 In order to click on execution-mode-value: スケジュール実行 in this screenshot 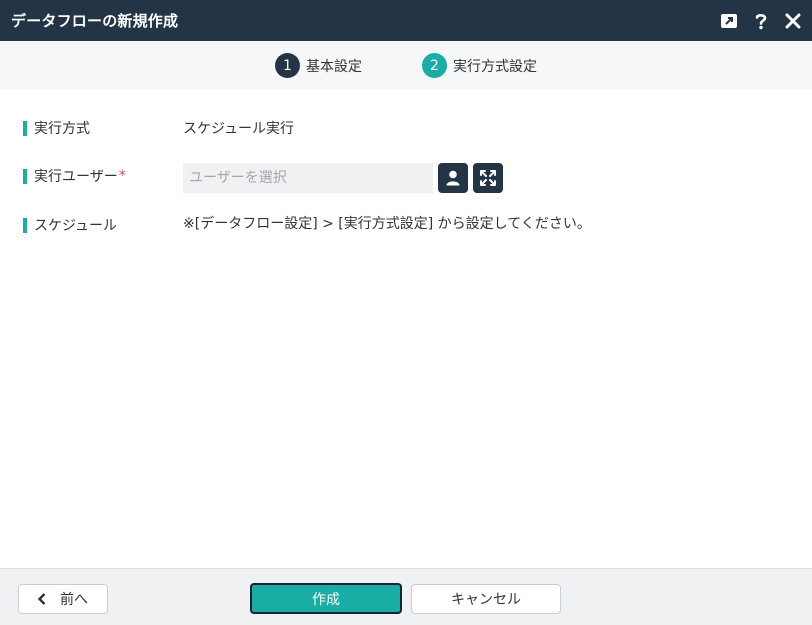, I will do `click(239, 129)`.